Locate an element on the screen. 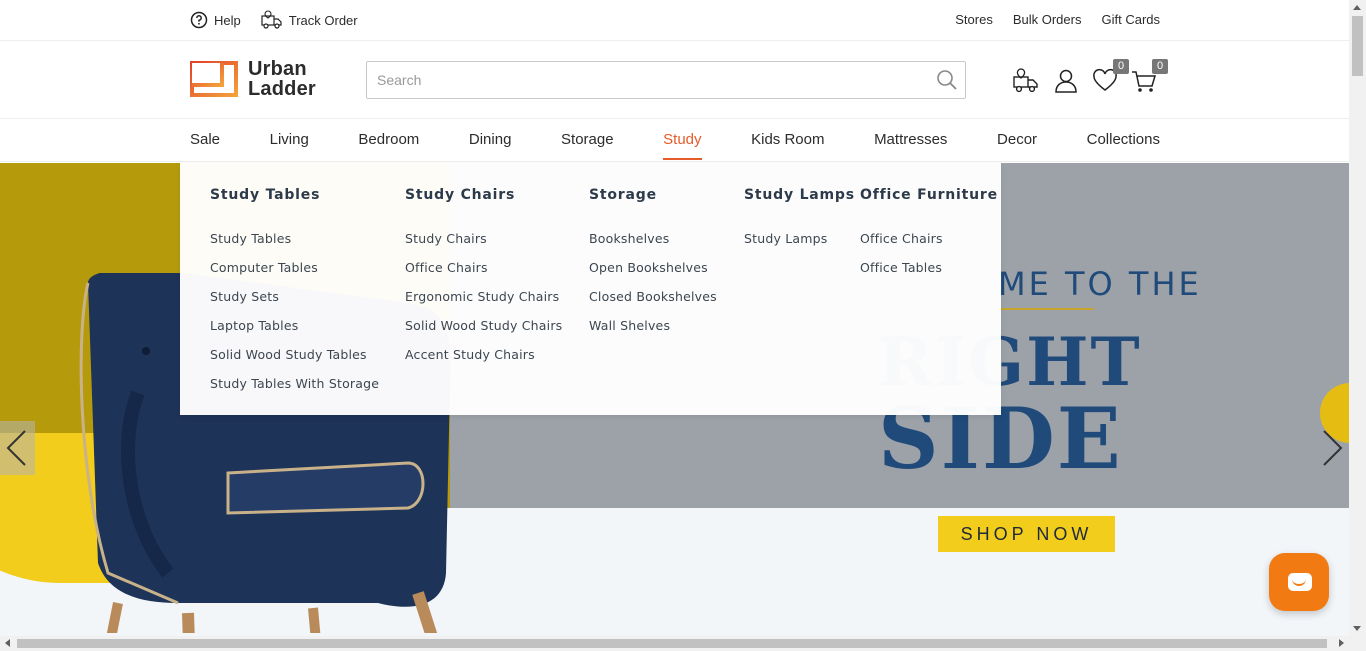  delivery-truck-icon is located at coordinates (271, 19).